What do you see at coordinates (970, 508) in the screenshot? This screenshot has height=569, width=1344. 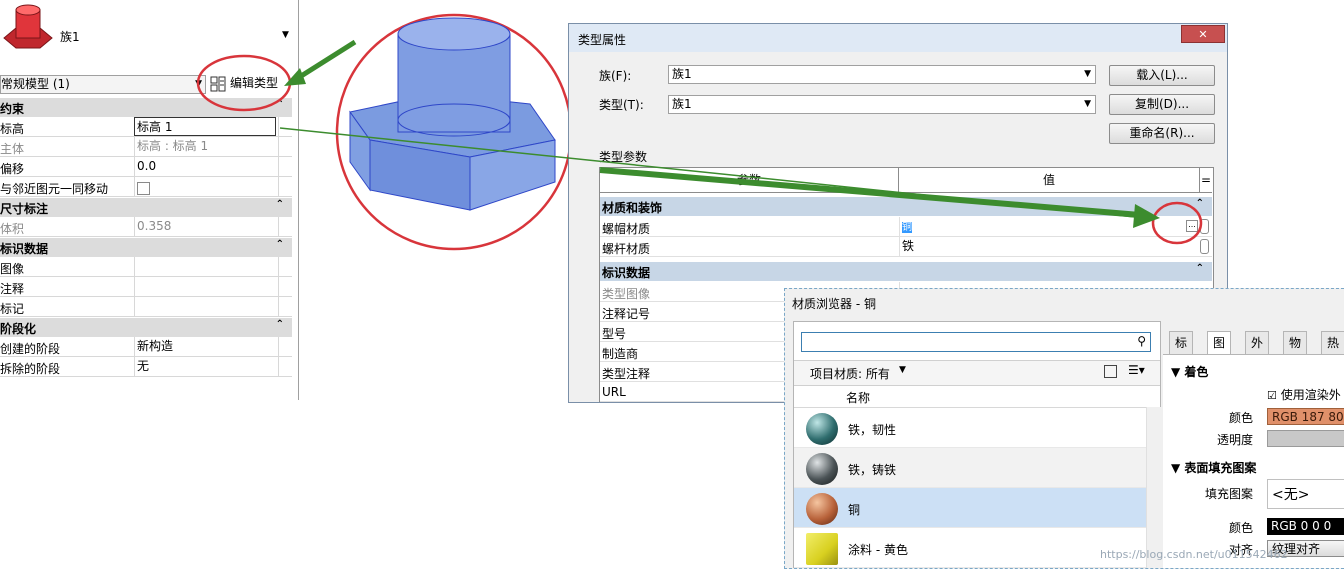 I see `material-item-selected: 铜` at bounding box center [970, 508].